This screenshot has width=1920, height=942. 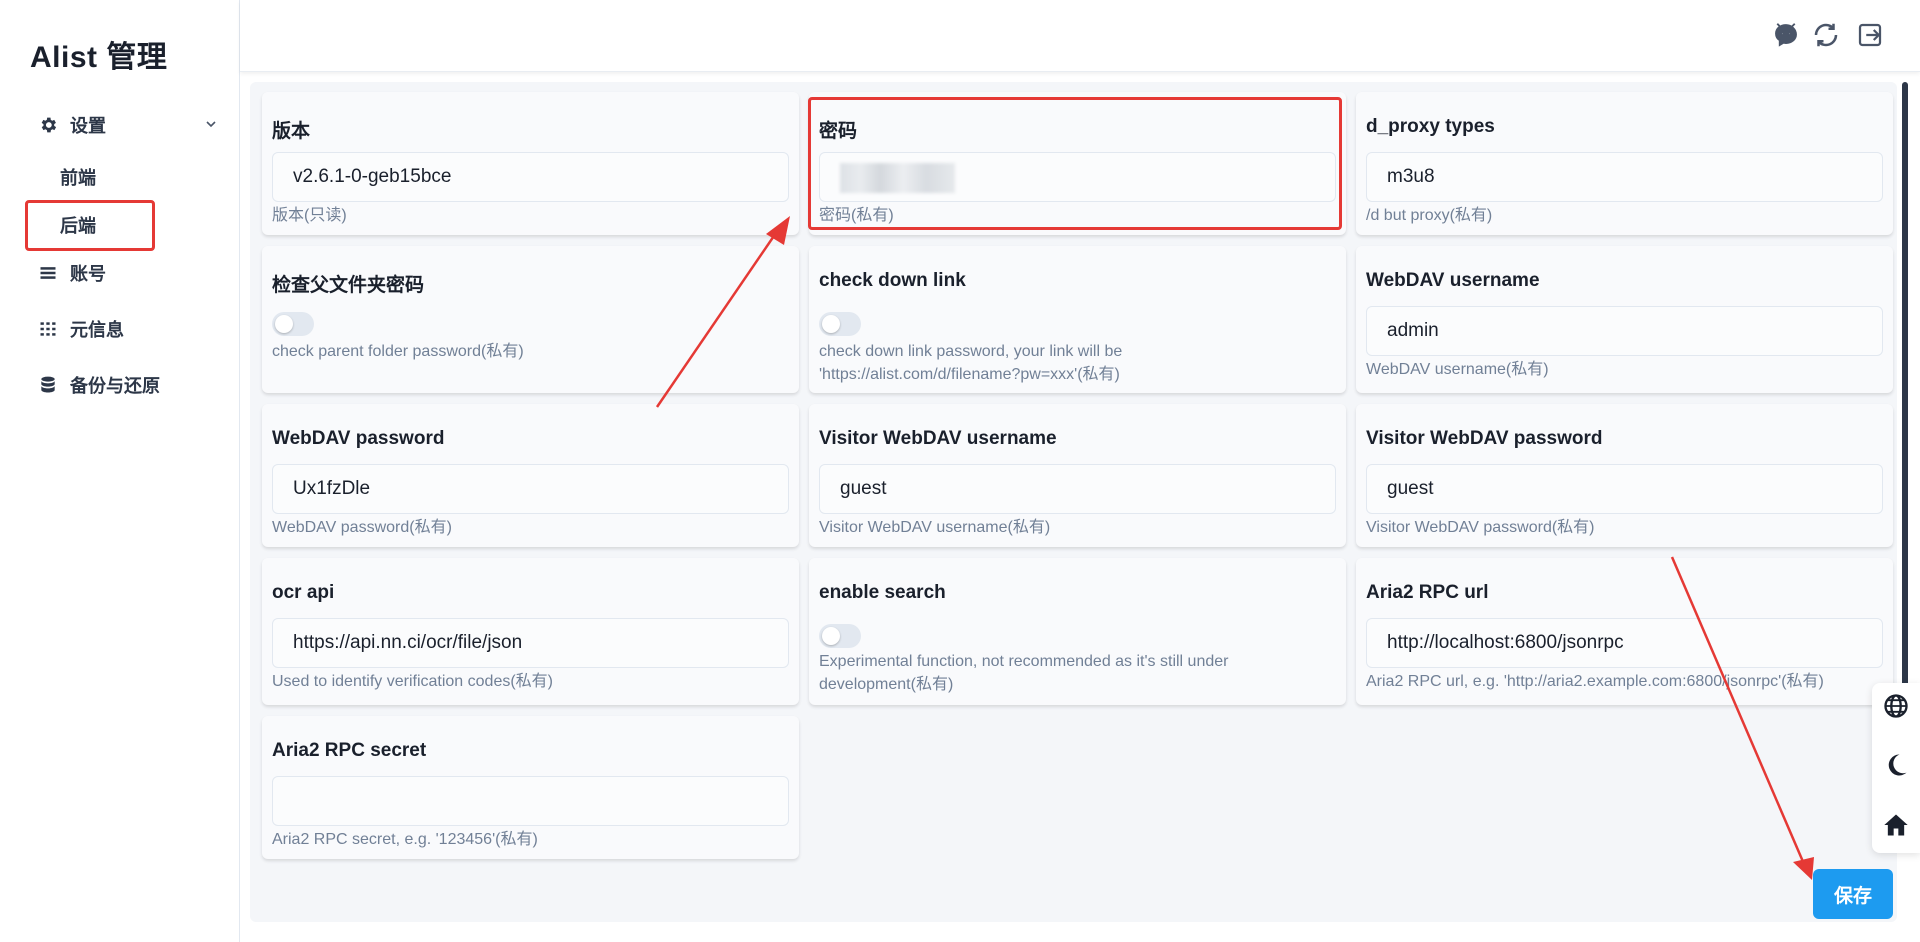 I want to click on setting-label: check down link, so click(x=892, y=280).